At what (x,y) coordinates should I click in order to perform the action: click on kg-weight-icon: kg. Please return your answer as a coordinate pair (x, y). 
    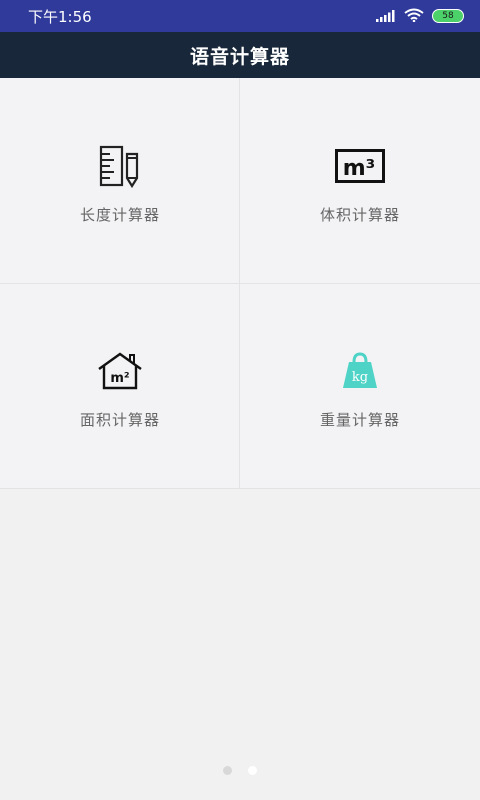
    Looking at the image, I should click on (360, 371).